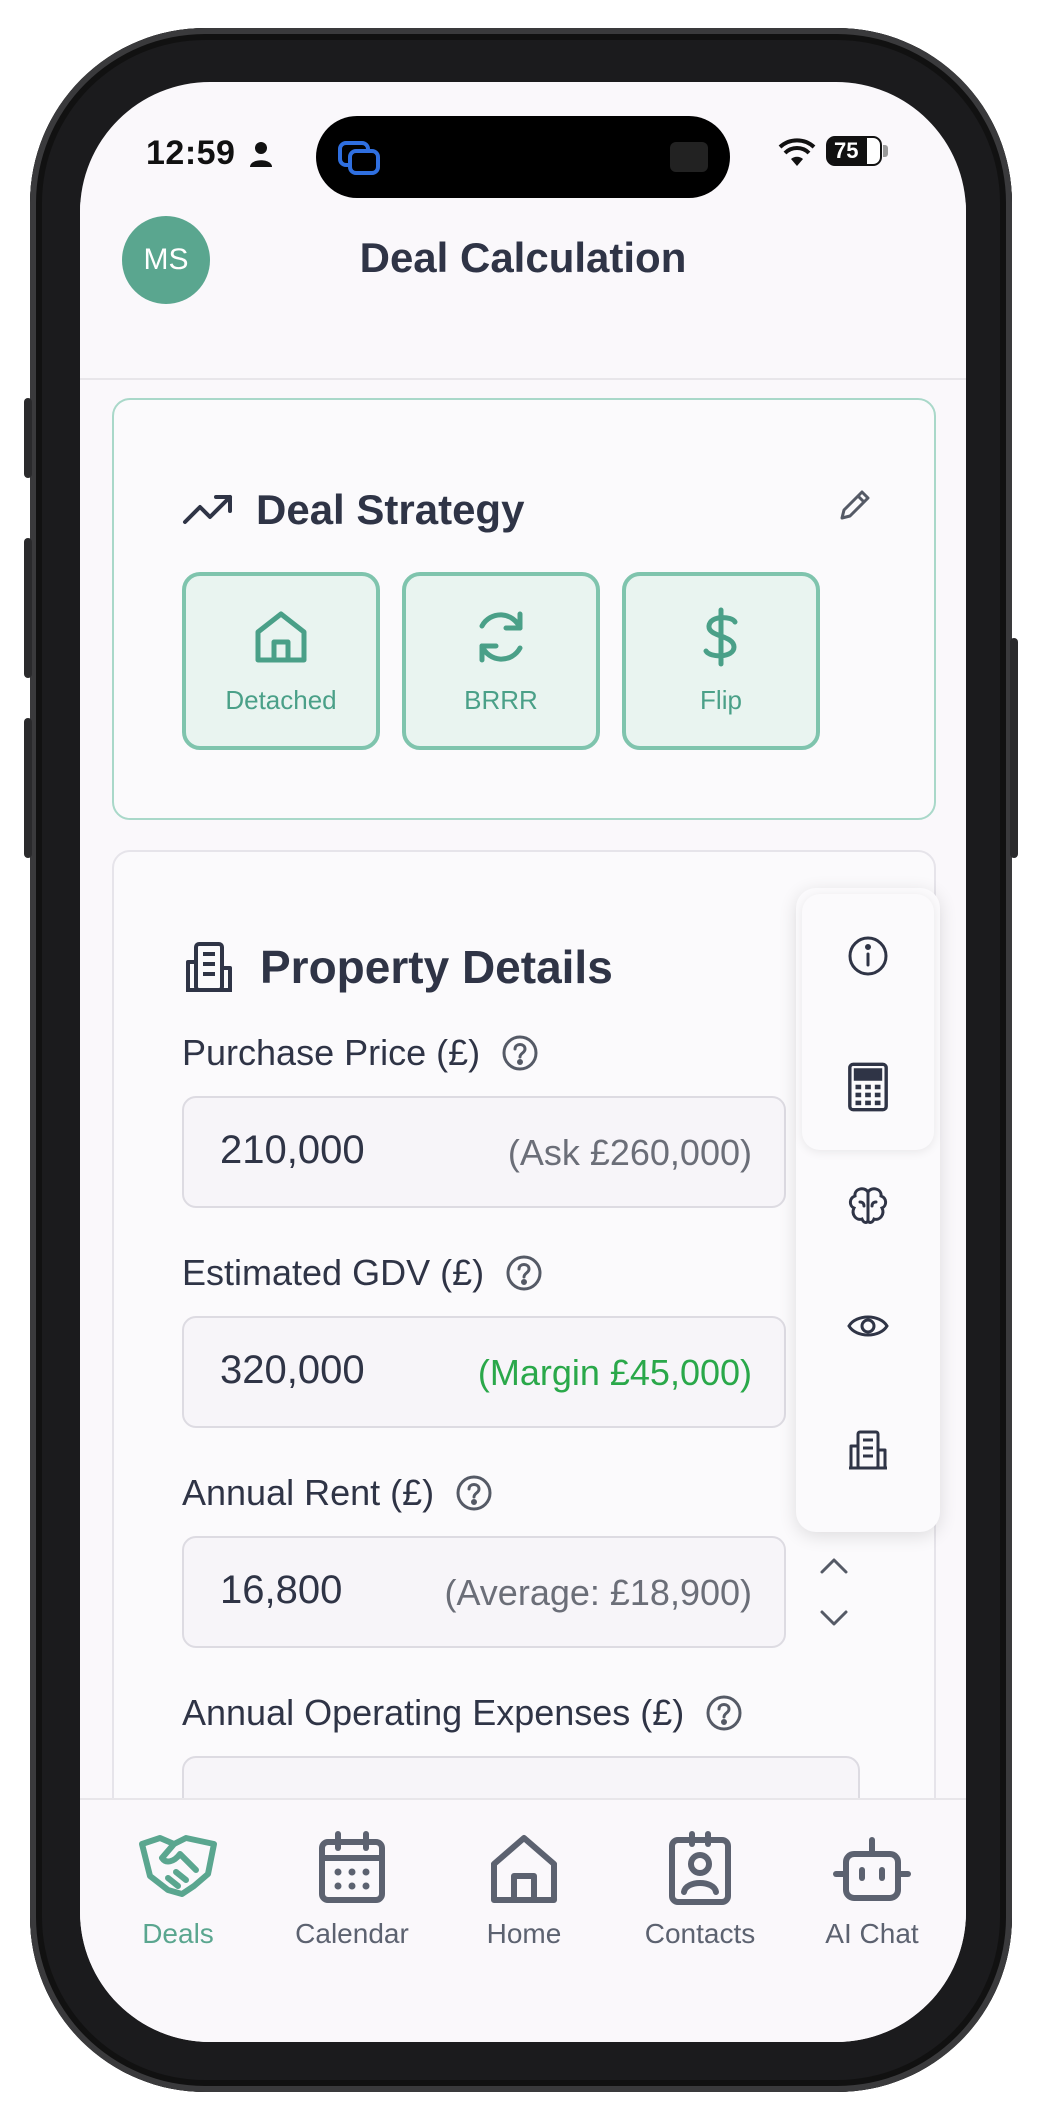 This screenshot has height=2112, width=1038. What do you see at coordinates (390, 509) in the screenshot?
I see `deal-strategy-title: Deal Strategy` at bounding box center [390, 509].